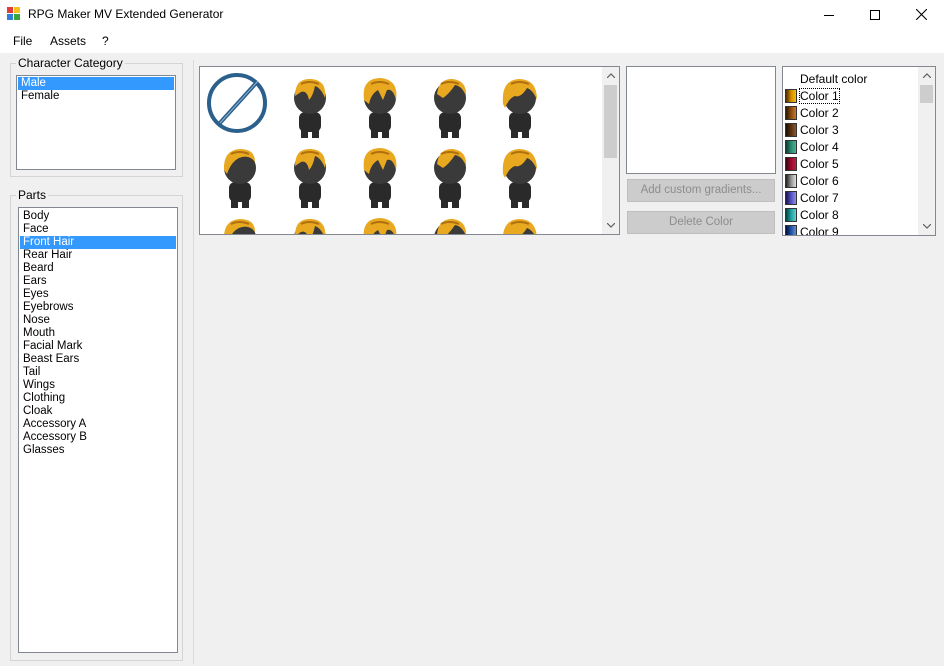 This screenshot has height=666, width=944. Describe the element at coordinates (610, 75) in the screenshot. I see `scroll-up-arrow-icon` at that location.